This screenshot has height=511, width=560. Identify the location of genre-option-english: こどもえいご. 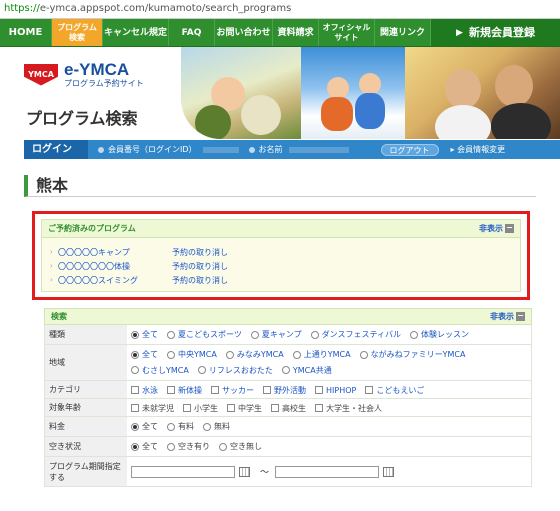
(394, 390).